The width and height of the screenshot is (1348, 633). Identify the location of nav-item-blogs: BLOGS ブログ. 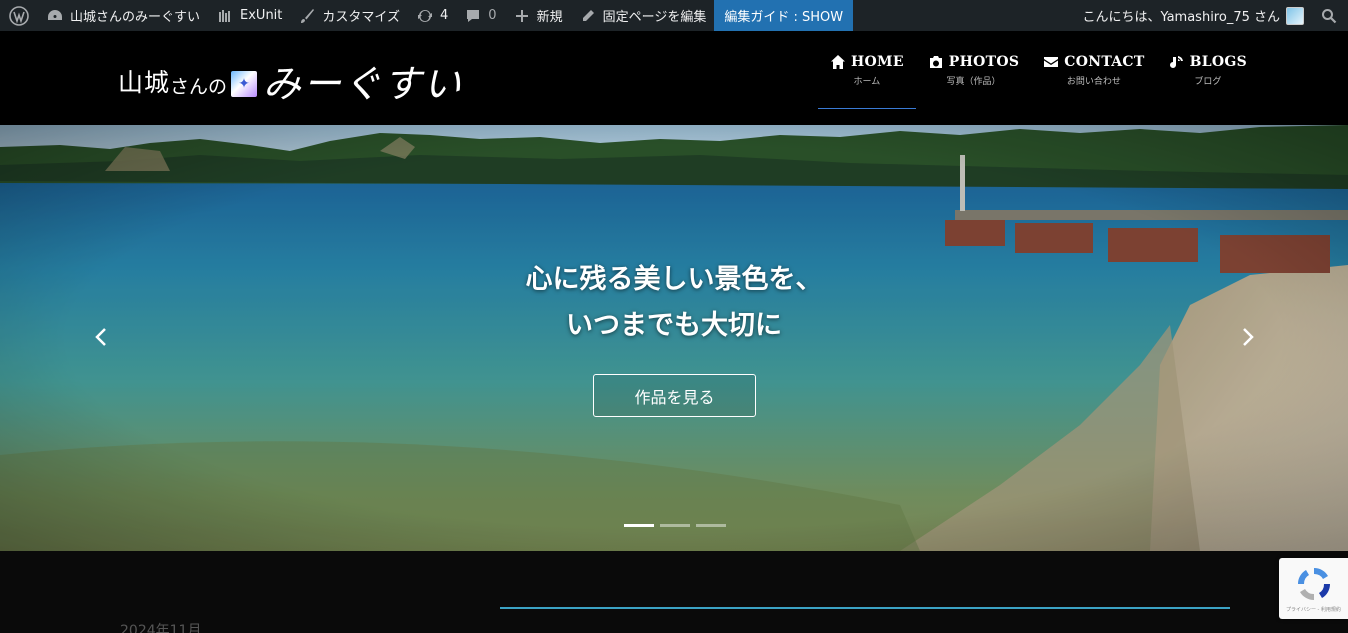
(1208, 70).